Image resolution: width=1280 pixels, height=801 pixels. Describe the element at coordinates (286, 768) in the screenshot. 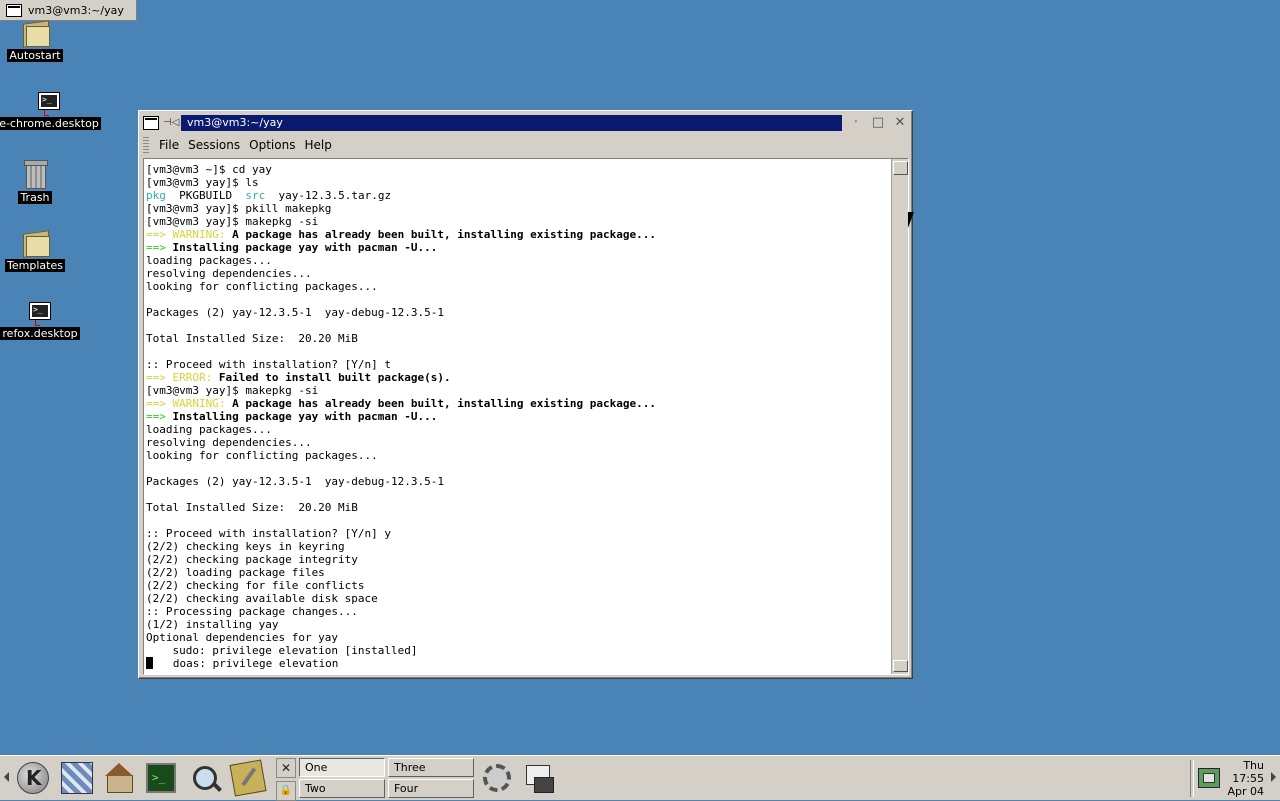

I see `close-icon: ✕` at that location.